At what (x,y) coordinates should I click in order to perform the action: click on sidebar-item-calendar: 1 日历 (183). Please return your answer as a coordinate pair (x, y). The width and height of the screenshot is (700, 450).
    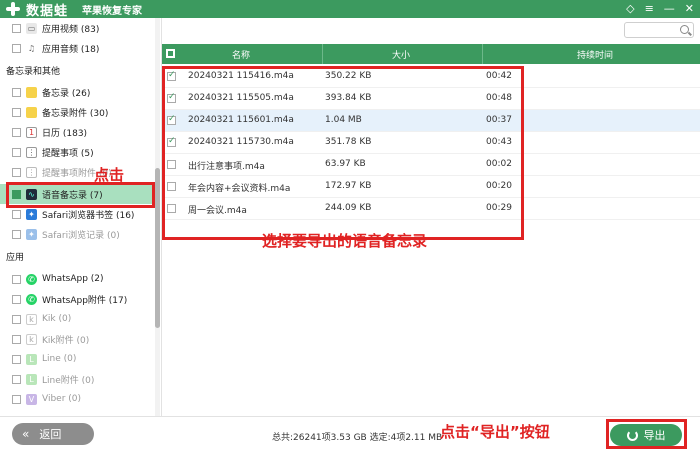
    Looking at the image, I should click on (77, 132).